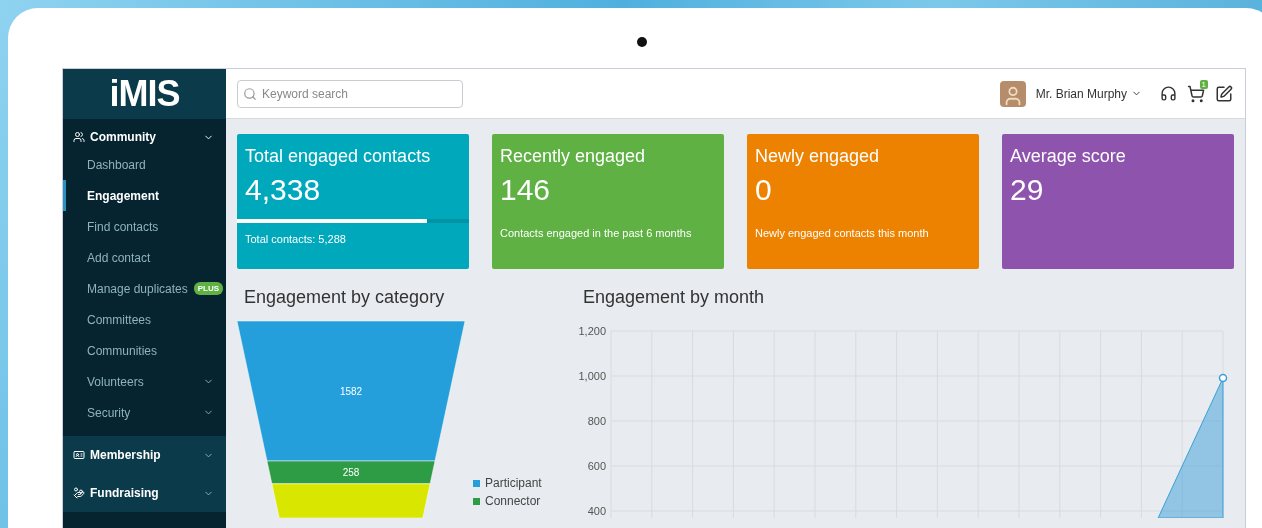 The height and width of the screenshot is (528, 1262). What do you see at coordinates (144, 493) in the screenshot?
I see `nav-section-header: Fundraising` at bounding box center [144, 493].